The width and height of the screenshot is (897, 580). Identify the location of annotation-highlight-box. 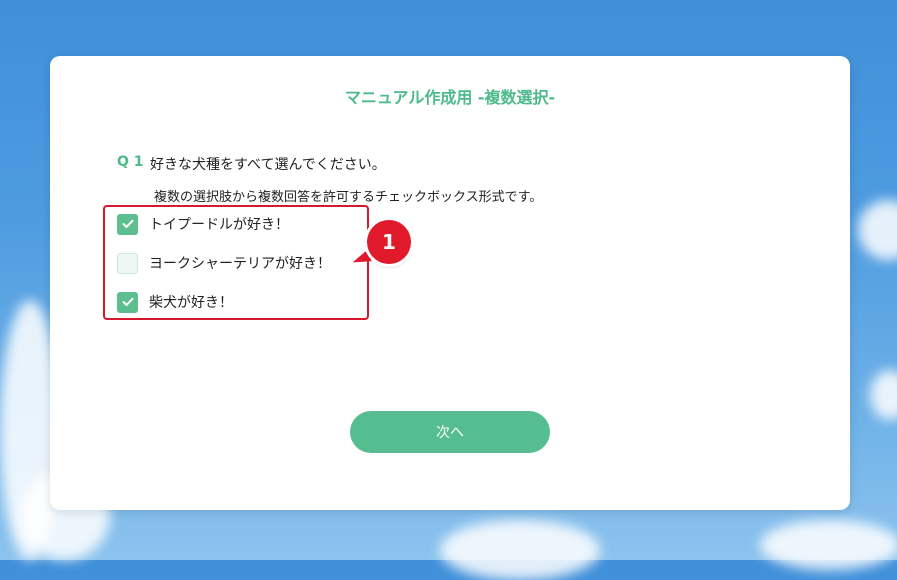
(236, 262).